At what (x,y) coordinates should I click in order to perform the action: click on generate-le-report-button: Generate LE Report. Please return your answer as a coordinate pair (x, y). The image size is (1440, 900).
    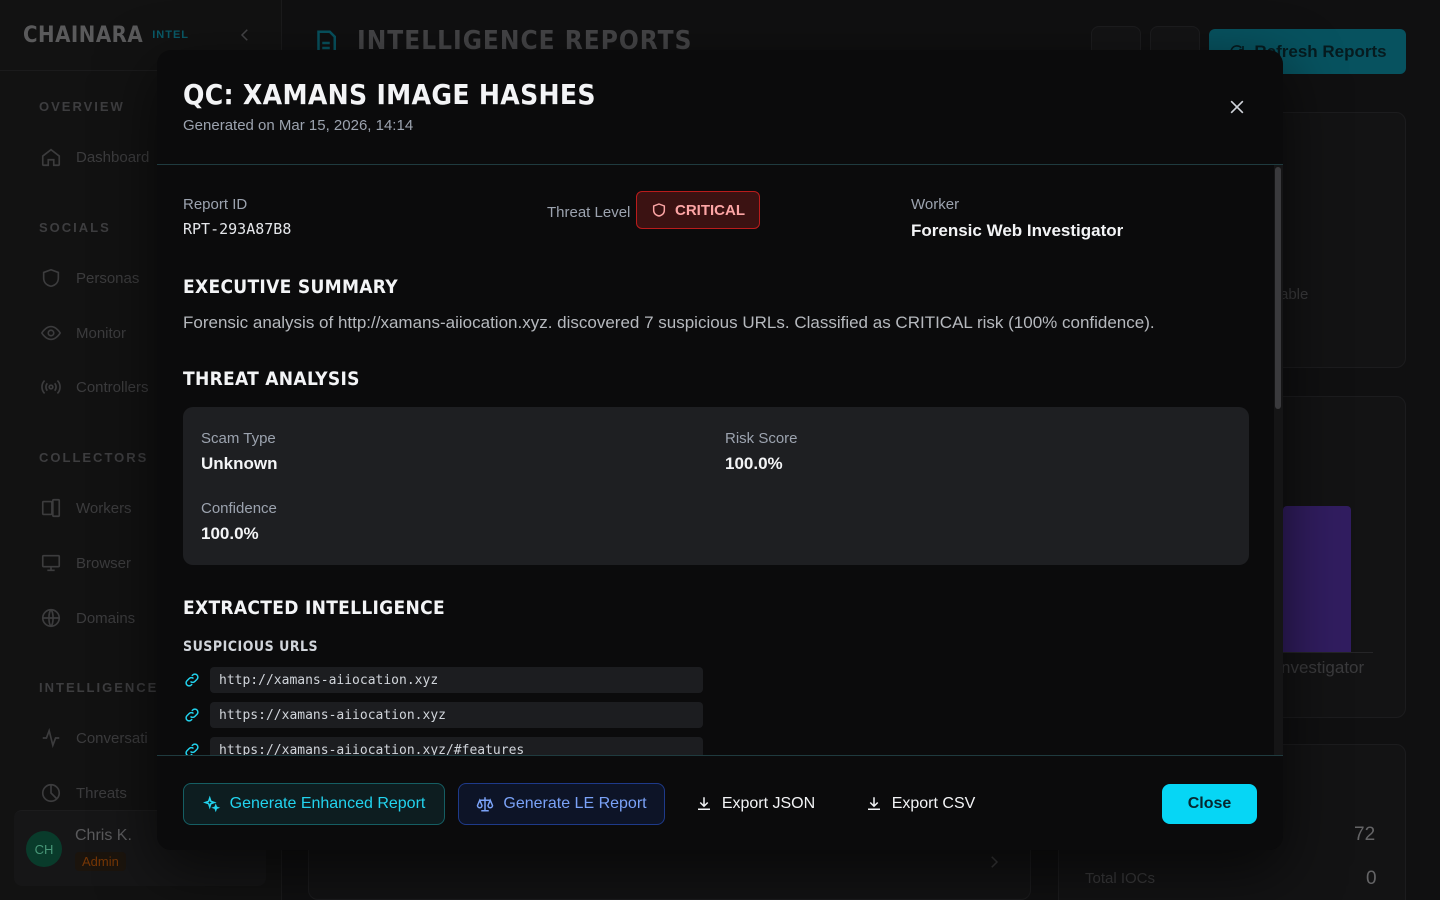
    Looking at the image, I should click on (561, 804).